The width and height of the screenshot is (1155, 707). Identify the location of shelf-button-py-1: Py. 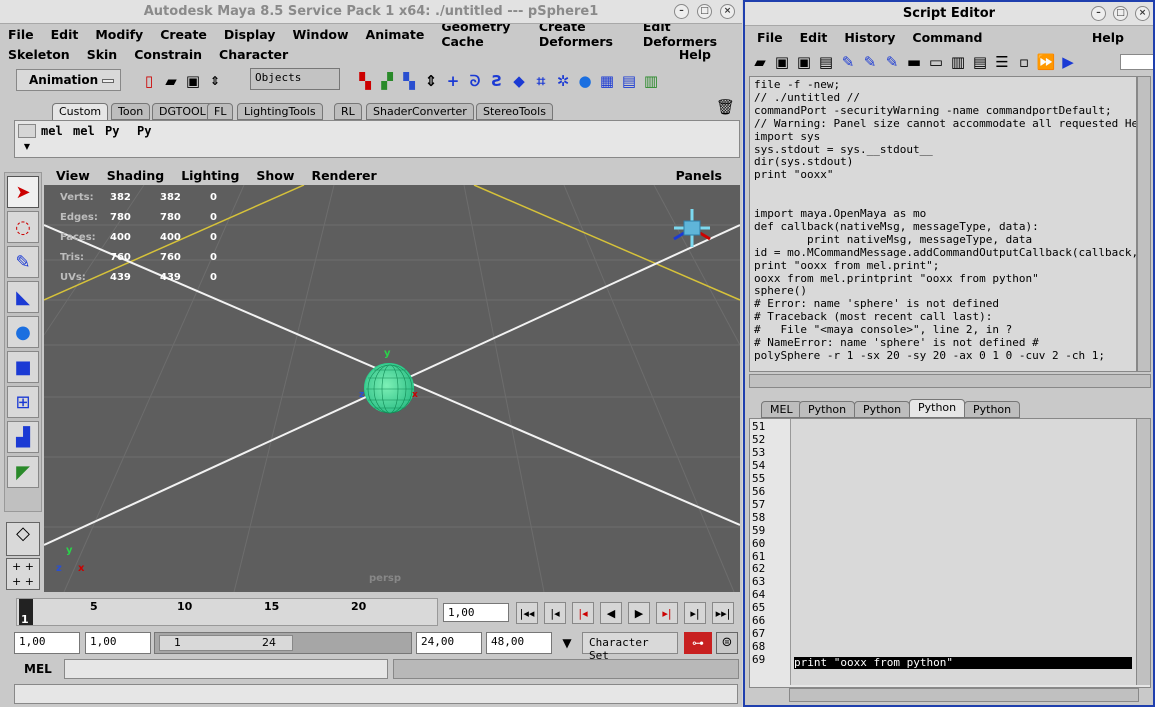
(121, 139).